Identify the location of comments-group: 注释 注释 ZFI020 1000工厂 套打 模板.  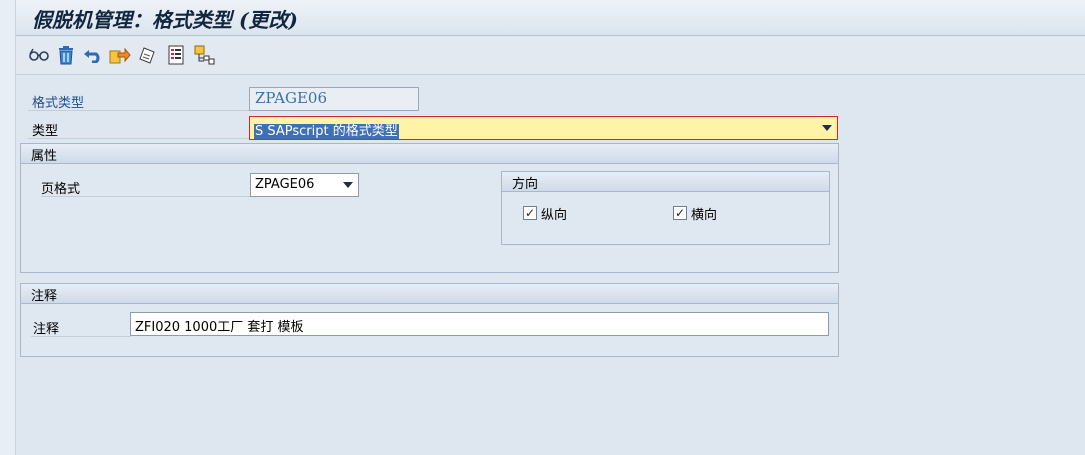
(429, 320).